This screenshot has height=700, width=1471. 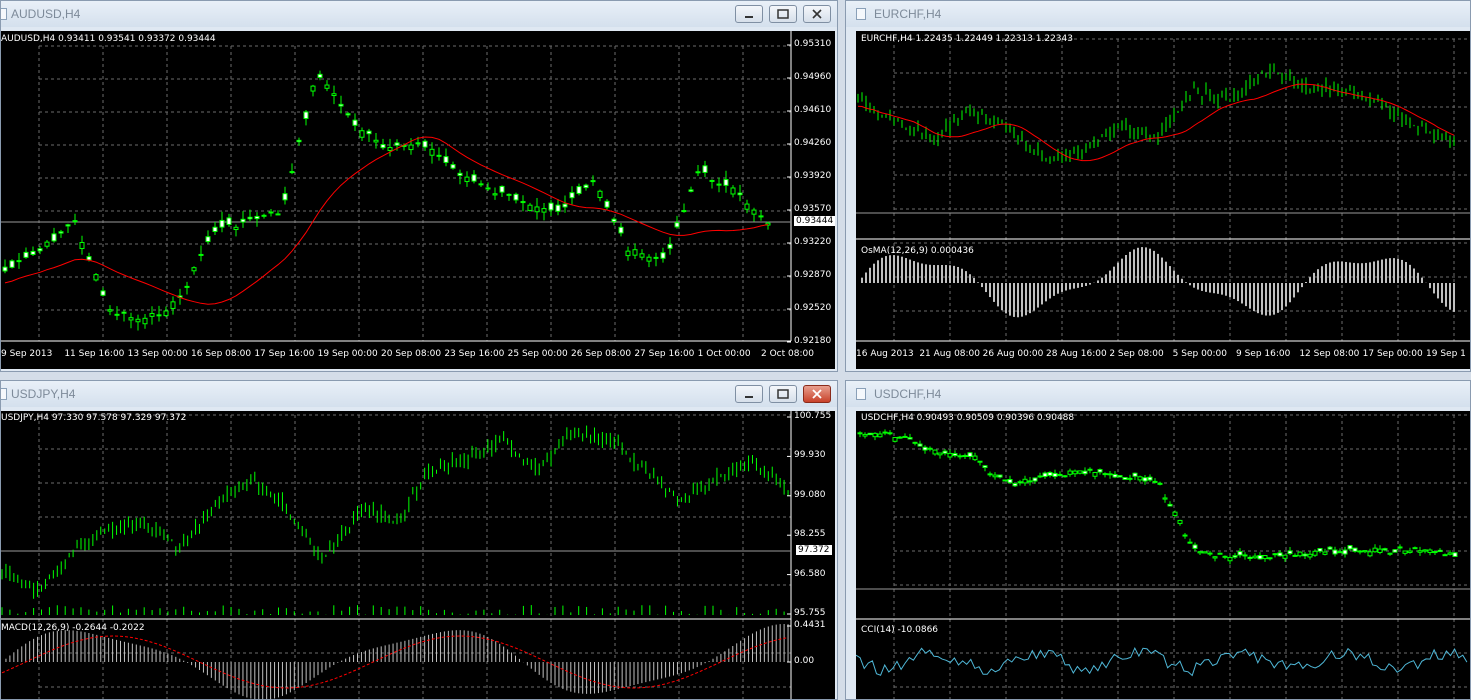 I want to click on price-axis-label: 0.93220, so click(x=813, y=242).